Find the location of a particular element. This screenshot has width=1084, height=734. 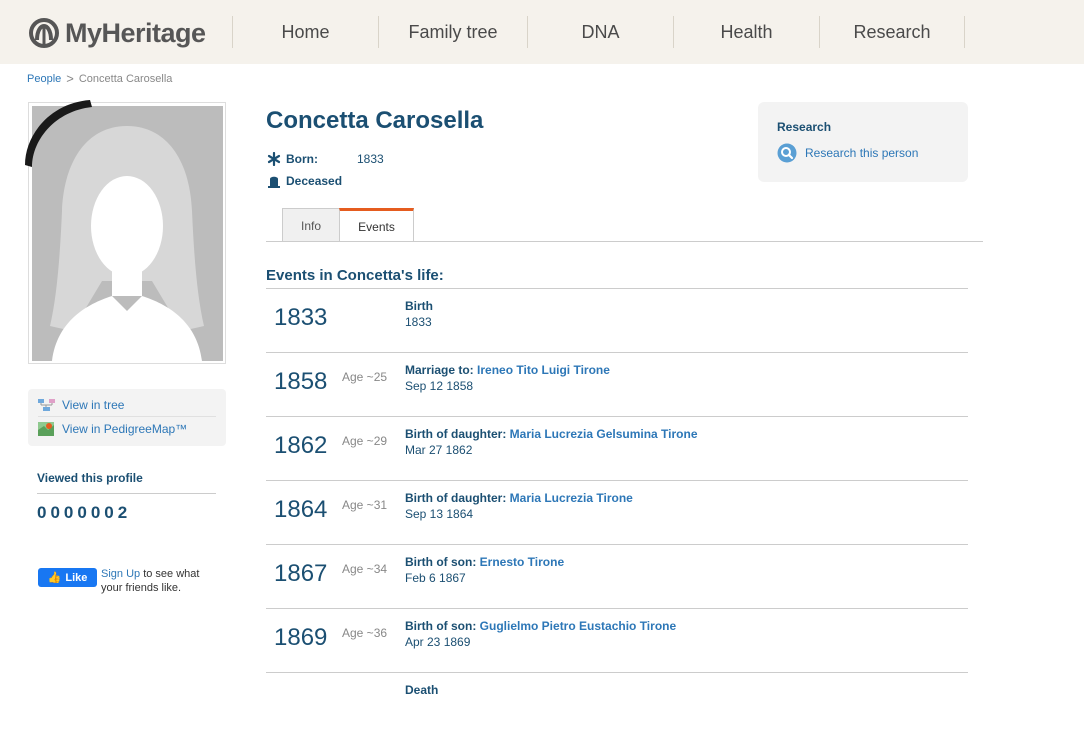

myheritage-logo: MyHeritage is located at coordinates (116, 33).